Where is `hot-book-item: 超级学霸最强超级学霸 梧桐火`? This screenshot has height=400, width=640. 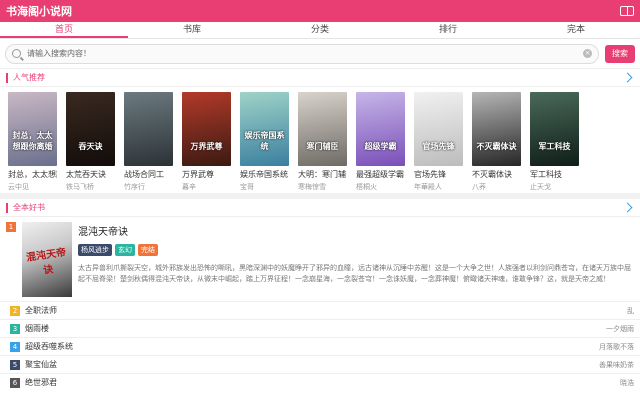 hot-book-item: 超级学霸最强超级学霸 梧桐火 is located at coordinates (380, 142).